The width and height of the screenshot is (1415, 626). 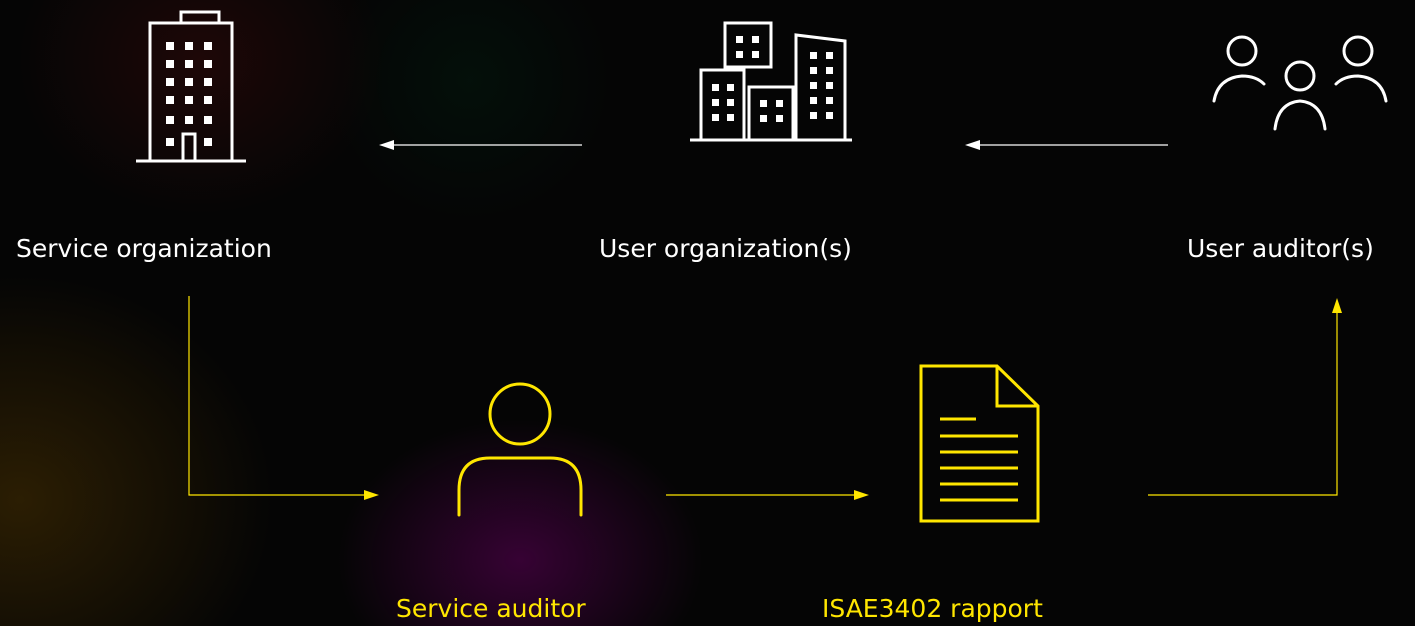 What do you see at coordinates (191, 86) in the screenshot?
I see `office-building-icon` at bounding box center [191, 86].